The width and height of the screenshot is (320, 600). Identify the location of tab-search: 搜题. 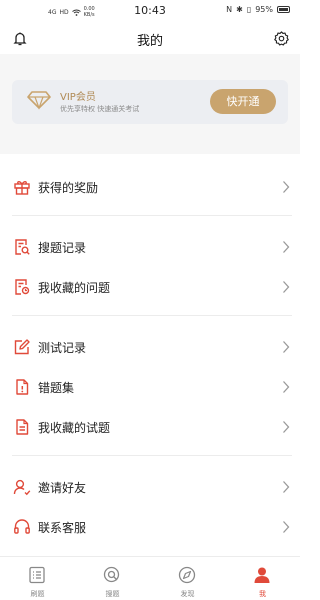
(112, 578).